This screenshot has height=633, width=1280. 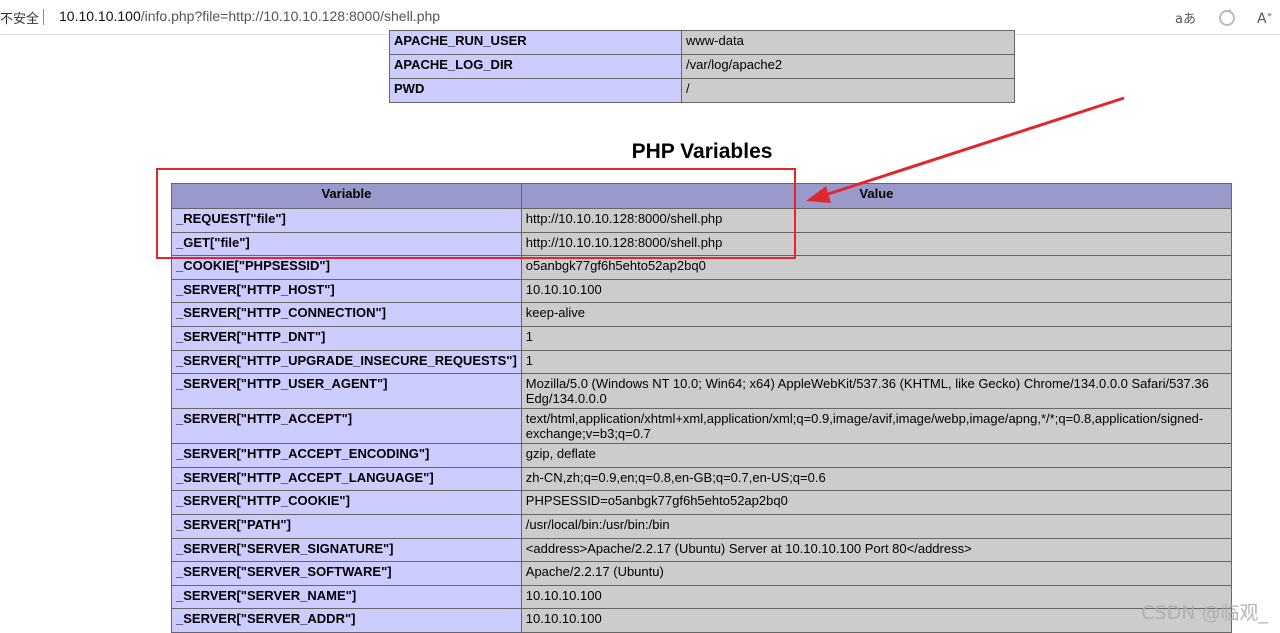 What do you see at coordinates (346, 573) in the screenshot?
I see `variable-name-cell: _SERVER["SERVER_SOFTWARE"]` at bounding box center [346, 573].